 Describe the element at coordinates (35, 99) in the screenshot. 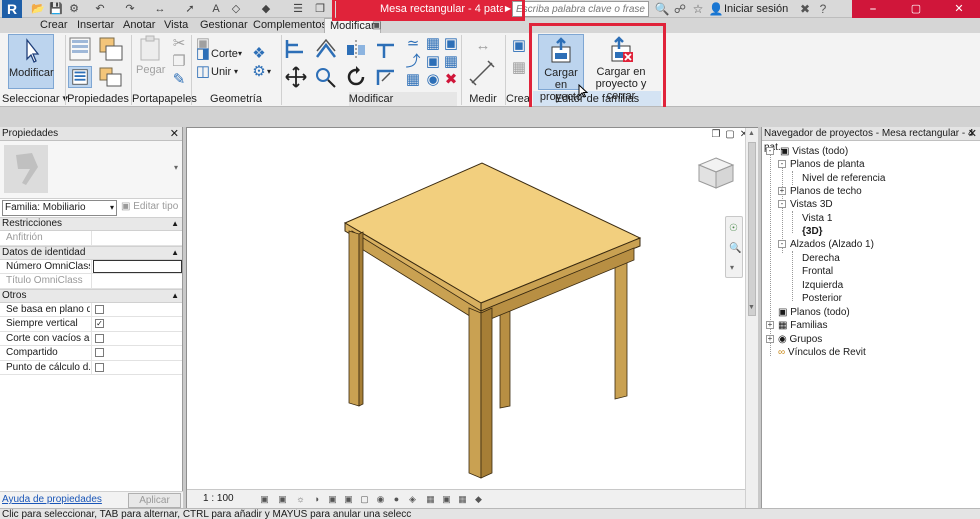

I see `panel-select-label: Seleccionar ▾` at that location.